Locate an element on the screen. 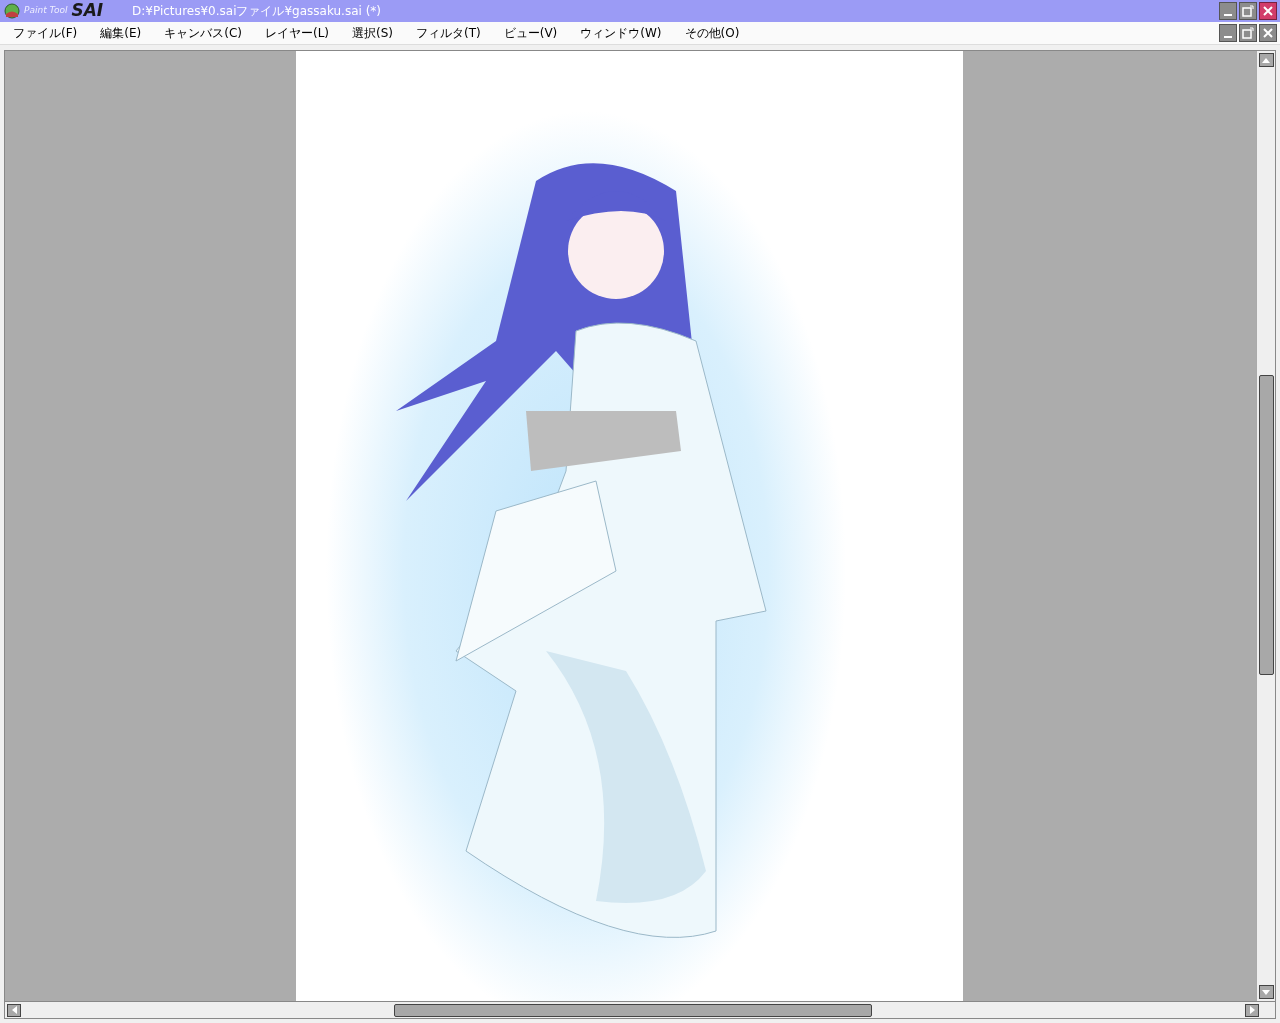 Image resolution: width=1280 pixels, height=1023 pixels. menu-item: フィルタ(T) is located at coordinates (448, 32).